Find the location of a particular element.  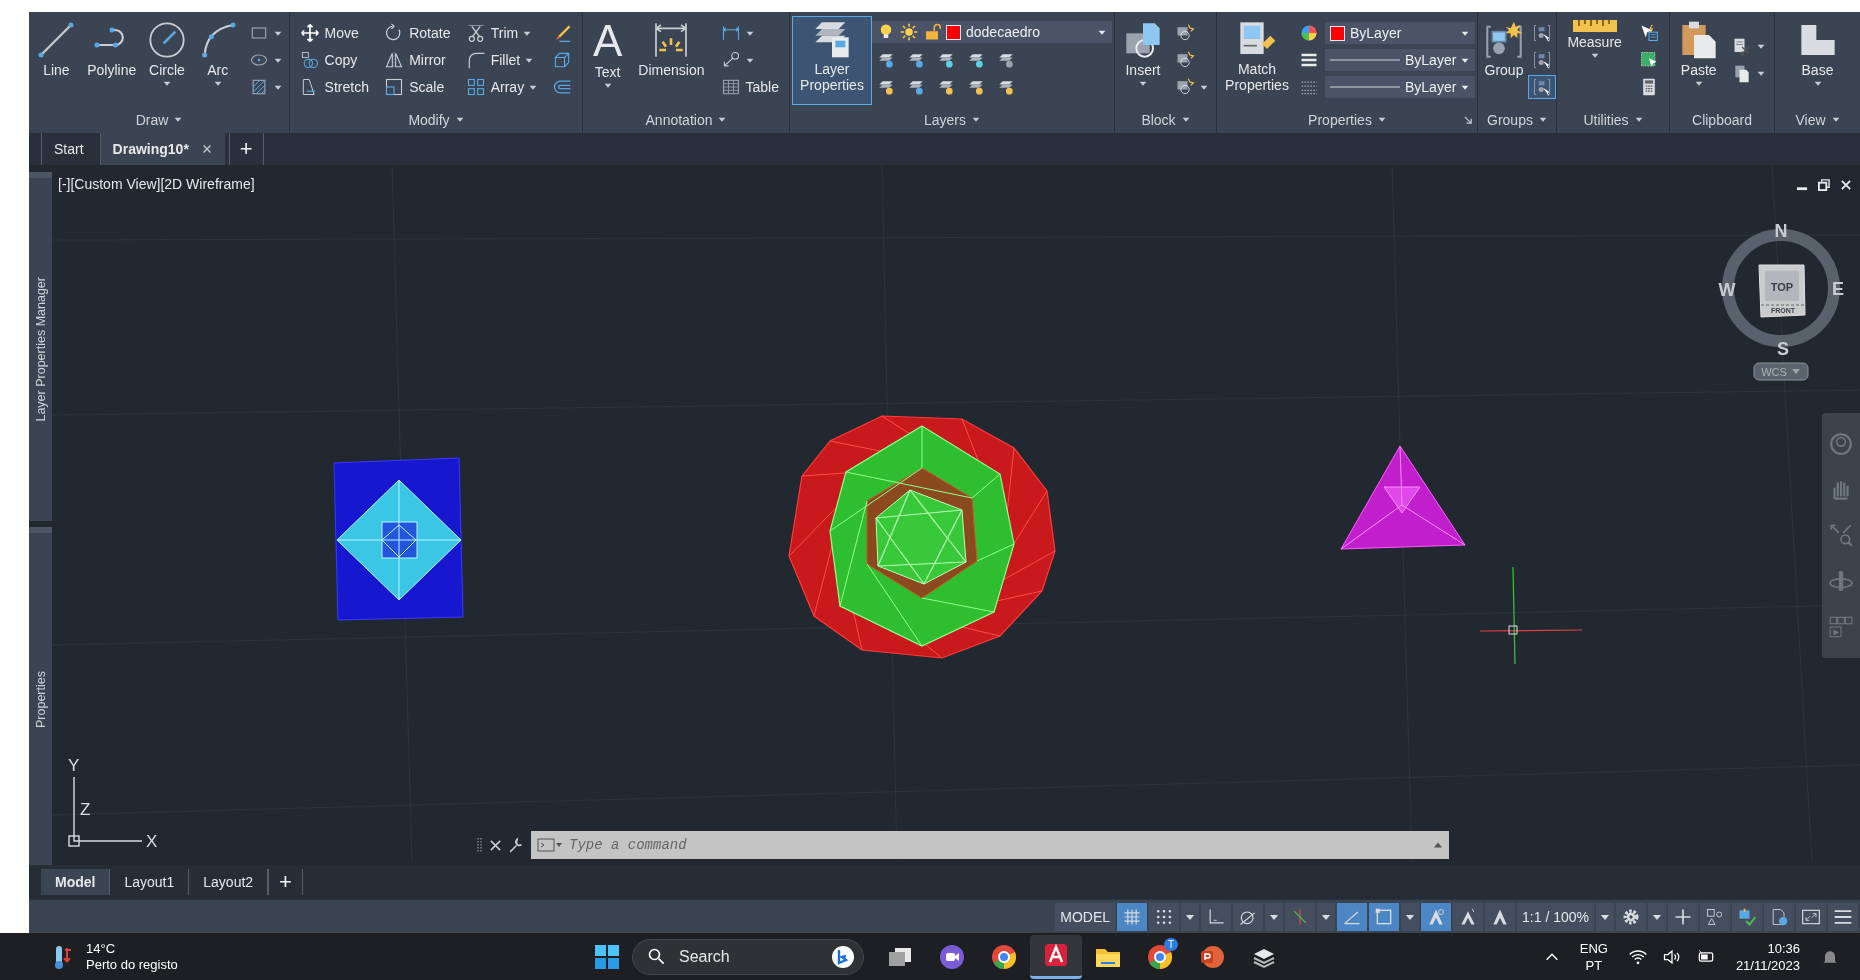

ribbon-button: Rotate is located at coordinates (417, 33).